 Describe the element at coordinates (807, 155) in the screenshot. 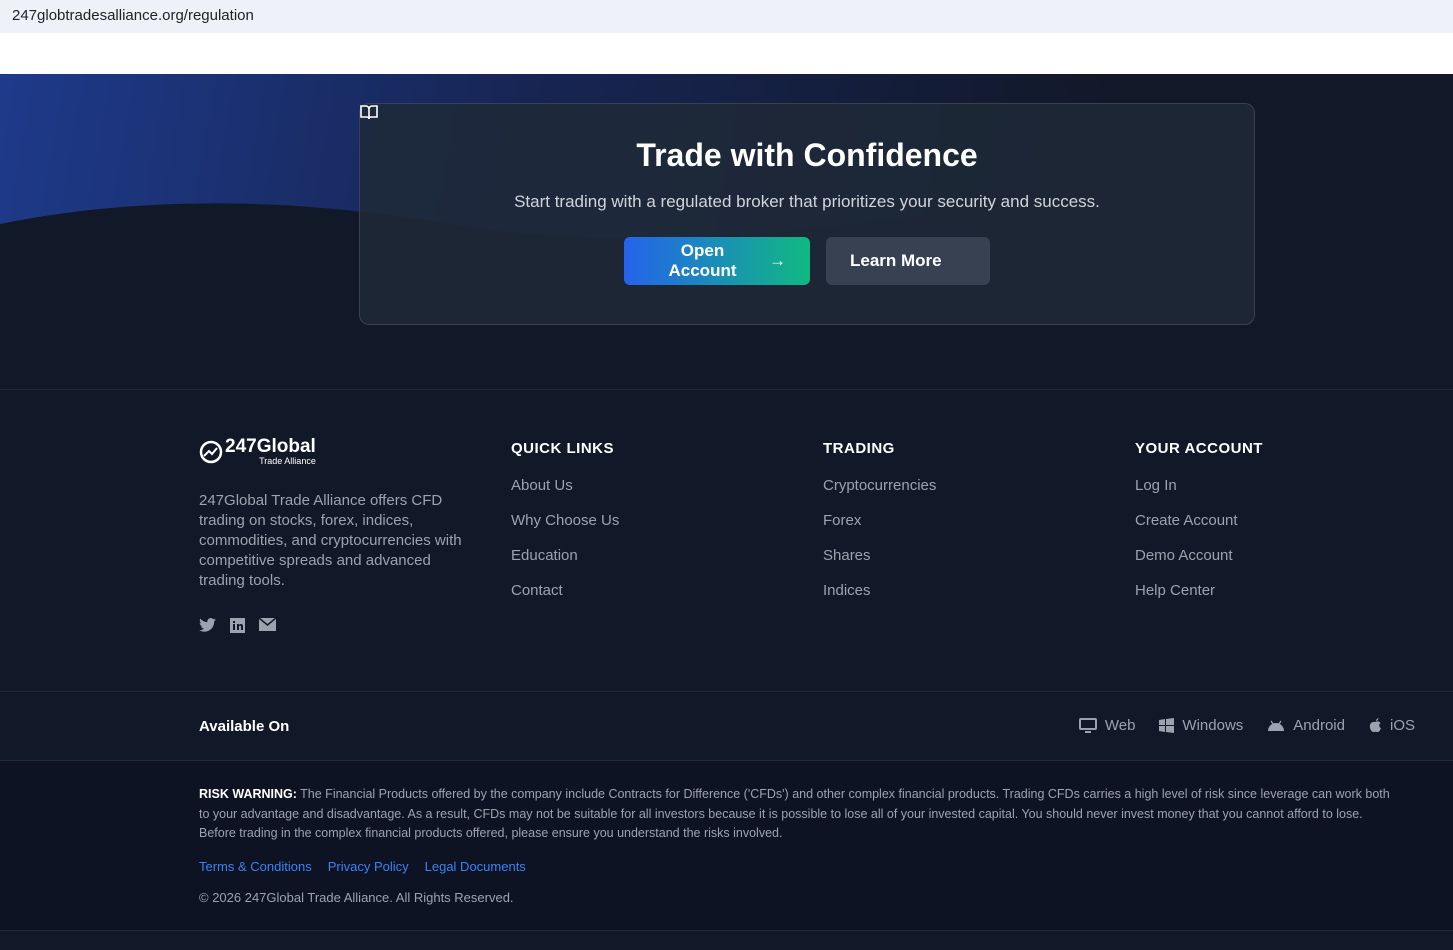

I see `cta-title: Trade with Confidence` at that location.